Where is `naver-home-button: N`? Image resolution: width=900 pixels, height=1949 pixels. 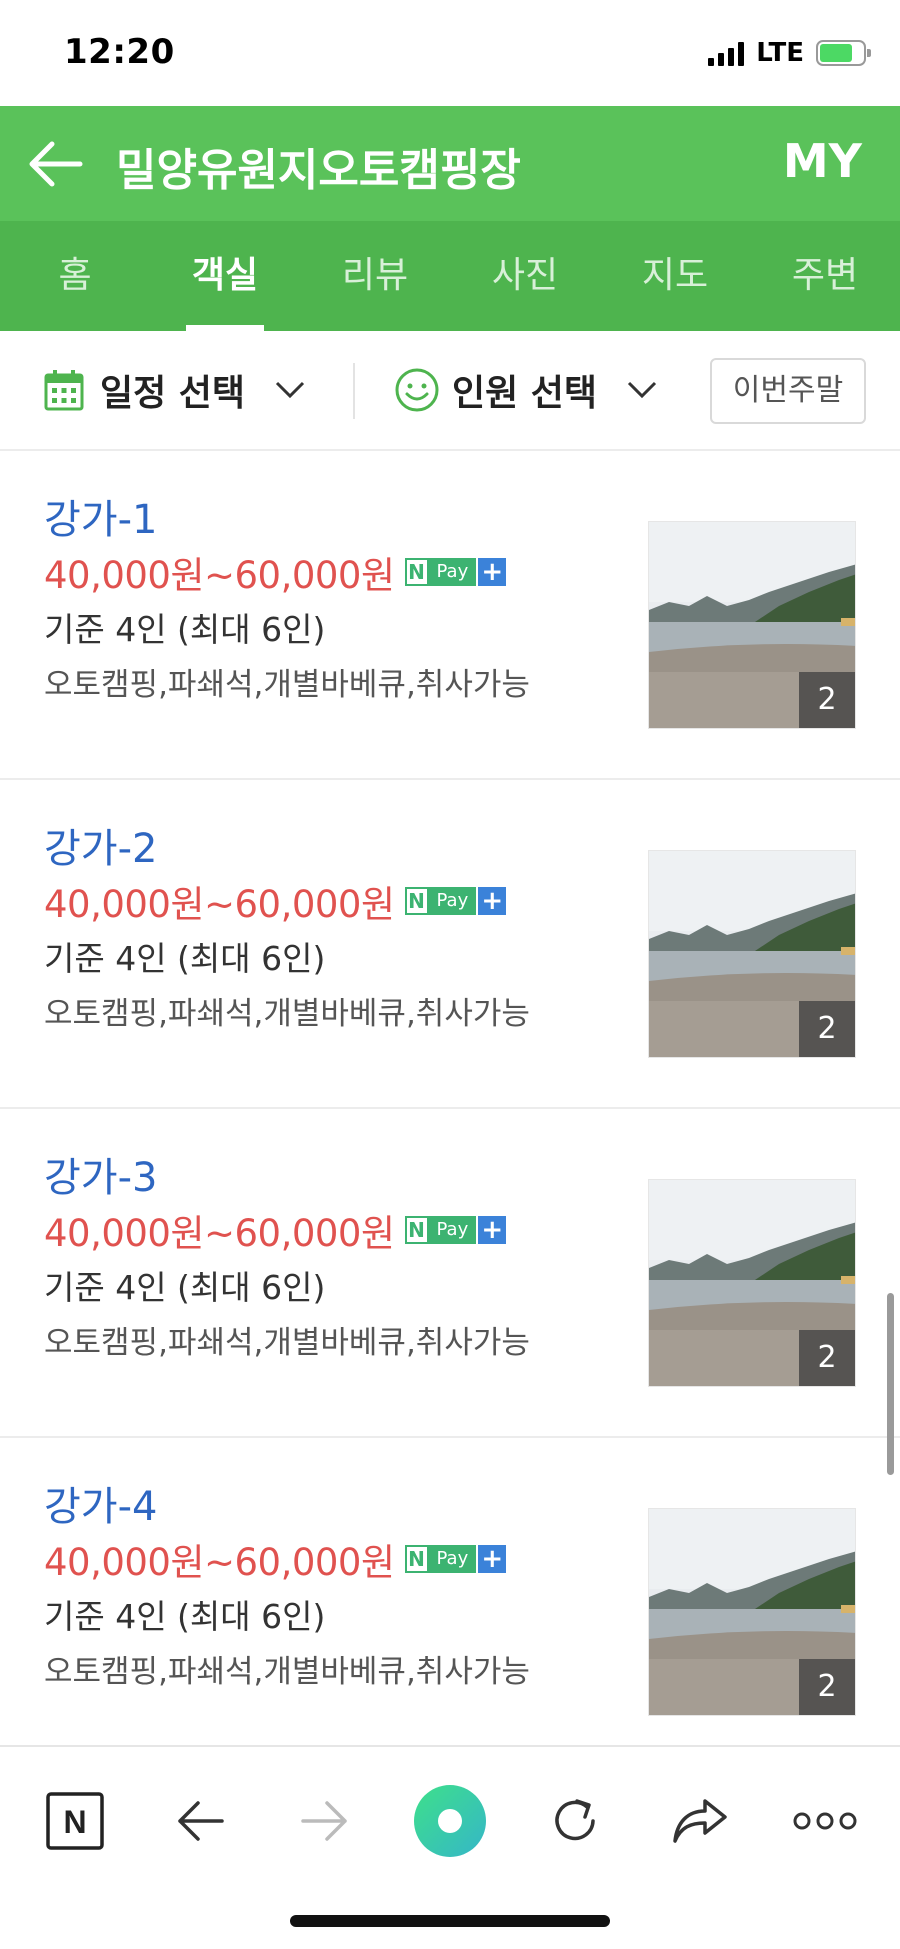 naver-home-button: N is located at coordinates (75, 1821).